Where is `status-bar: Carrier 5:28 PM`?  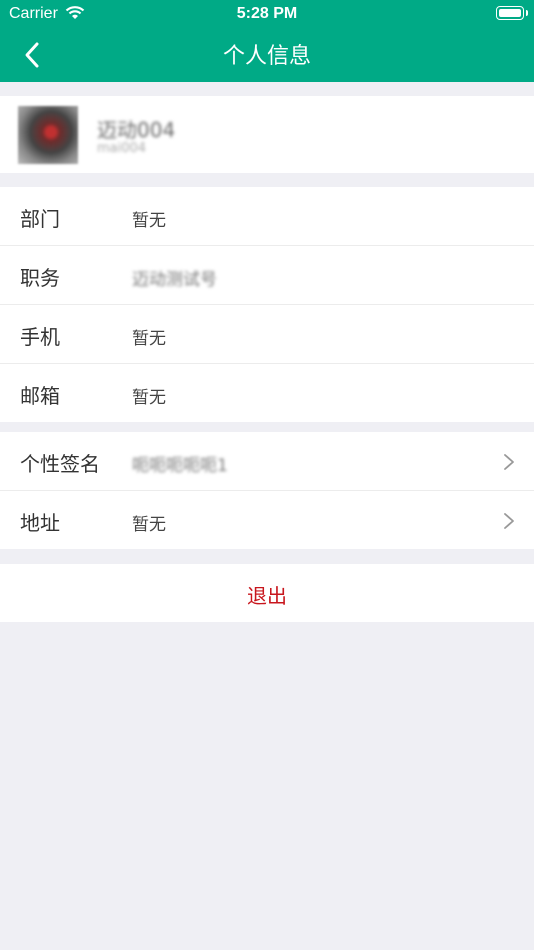 status-bar: Carrier 5:28 PM is located at coordinates (267, 14).